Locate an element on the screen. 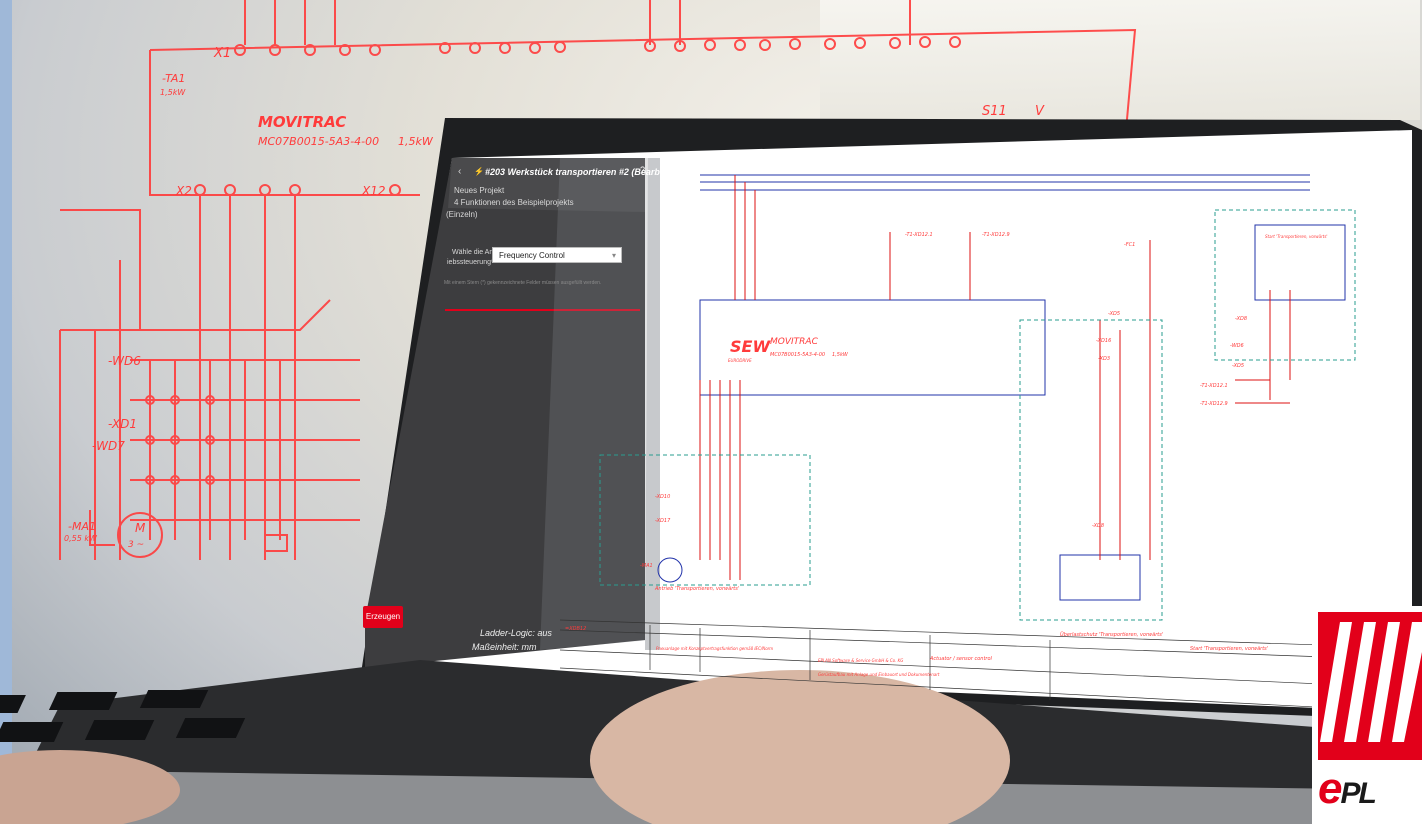  eplan-e: e is located at coordinates (1330, 788).